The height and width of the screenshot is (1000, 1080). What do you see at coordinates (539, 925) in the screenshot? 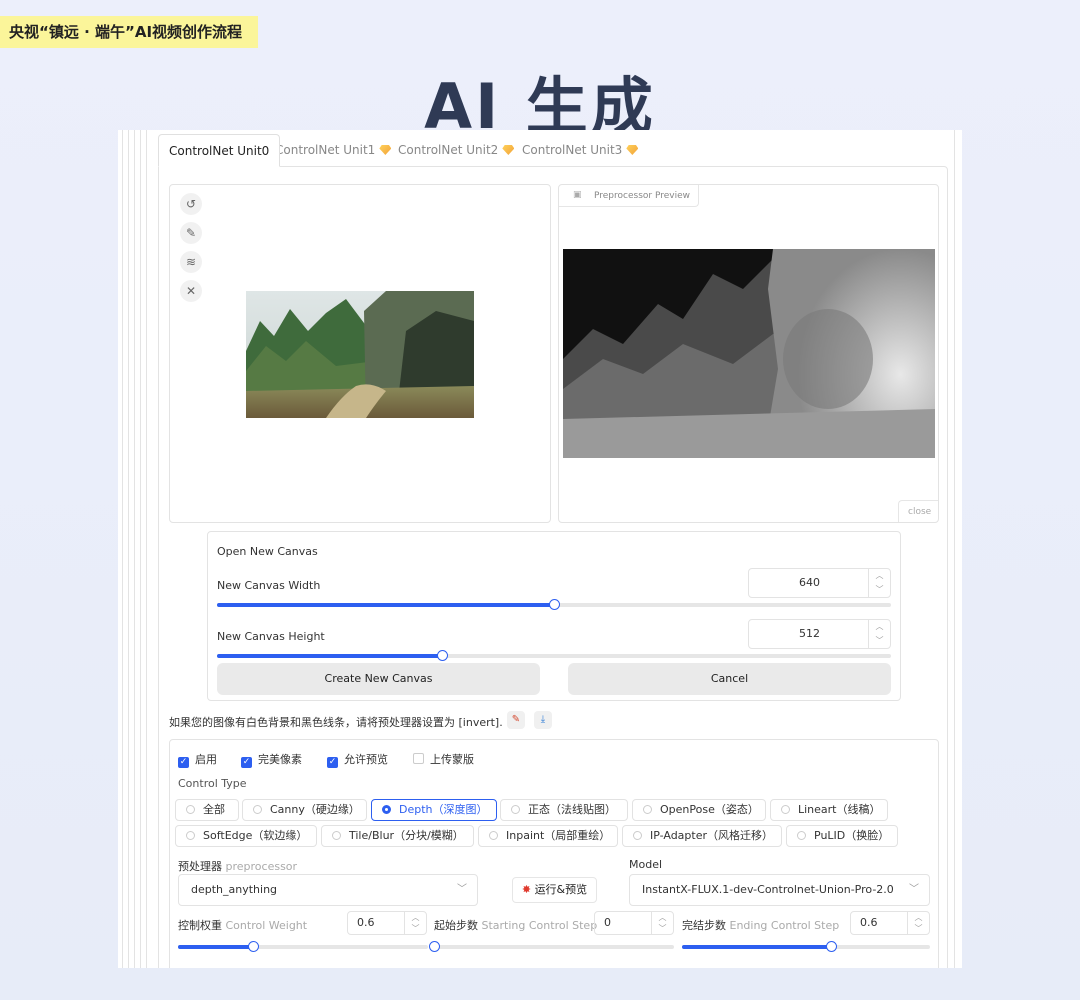
I see `start-step-sublabel: Starting Control Step` at bounding box center [539, 925].